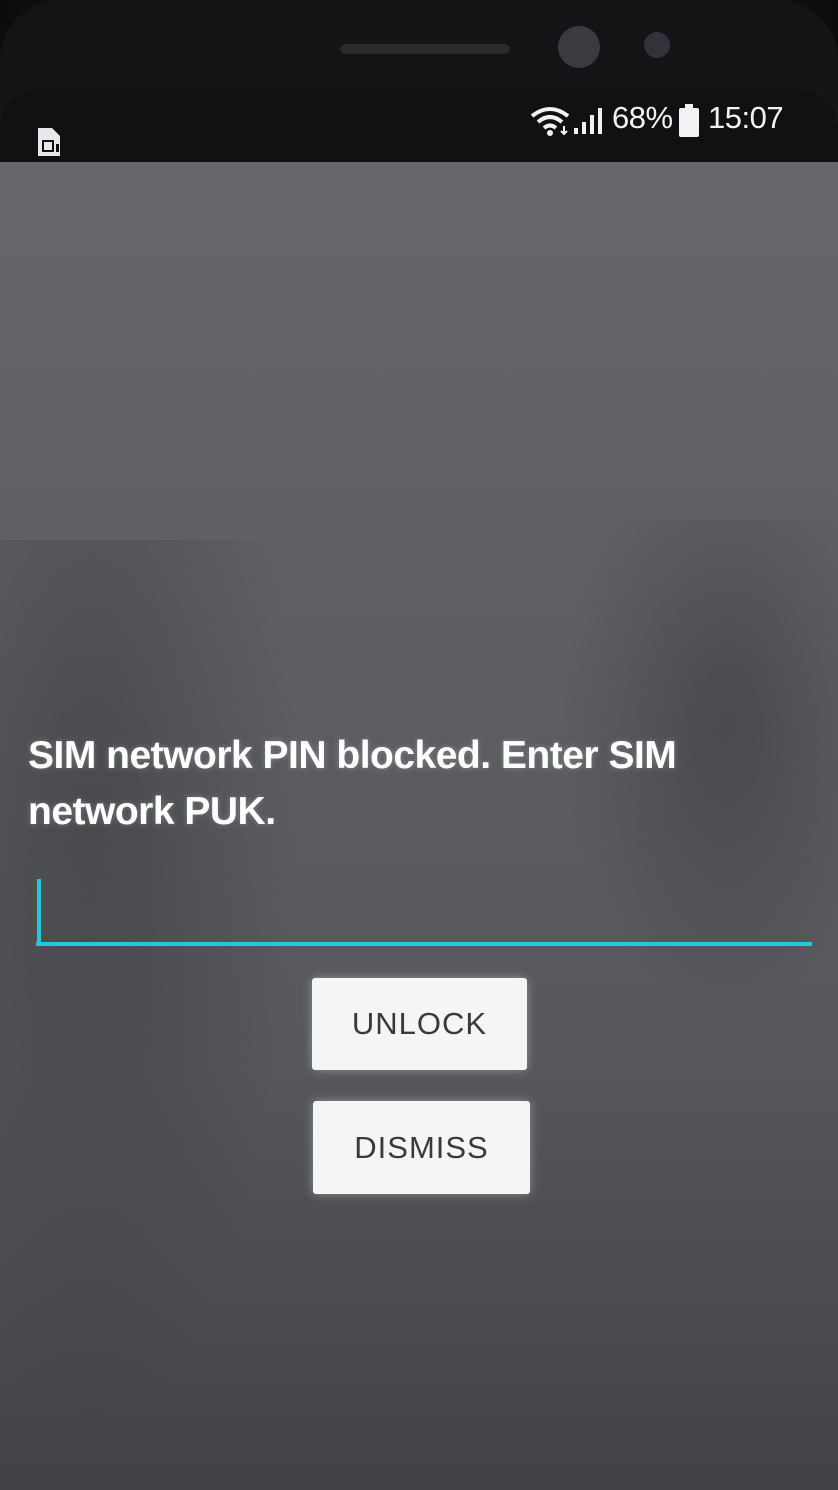  What do you see at coordinates (579, 47) in the screenshot?
I see `front-camera` at bounding box center [579, 47].